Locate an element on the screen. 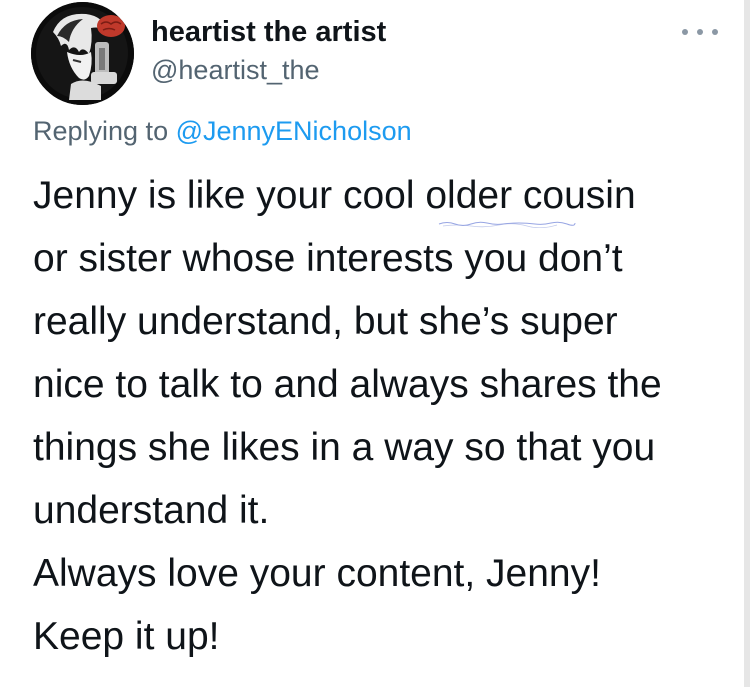  author-handle: @heartist_the is located at coordinates (235, 70).